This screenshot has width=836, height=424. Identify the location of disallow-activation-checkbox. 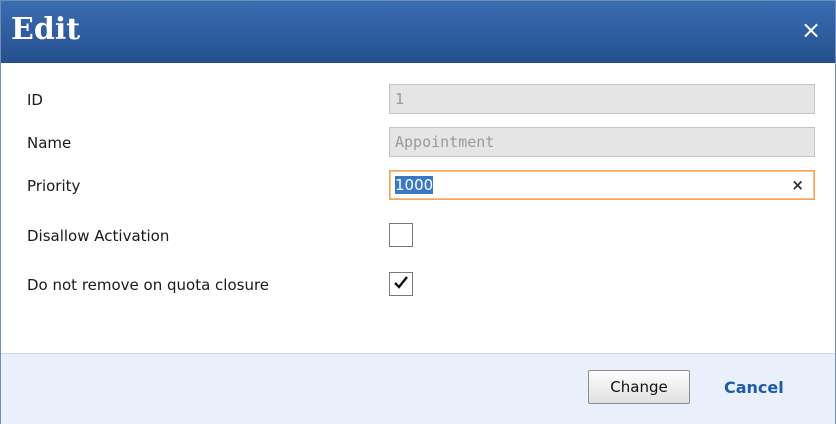
(401, 235).